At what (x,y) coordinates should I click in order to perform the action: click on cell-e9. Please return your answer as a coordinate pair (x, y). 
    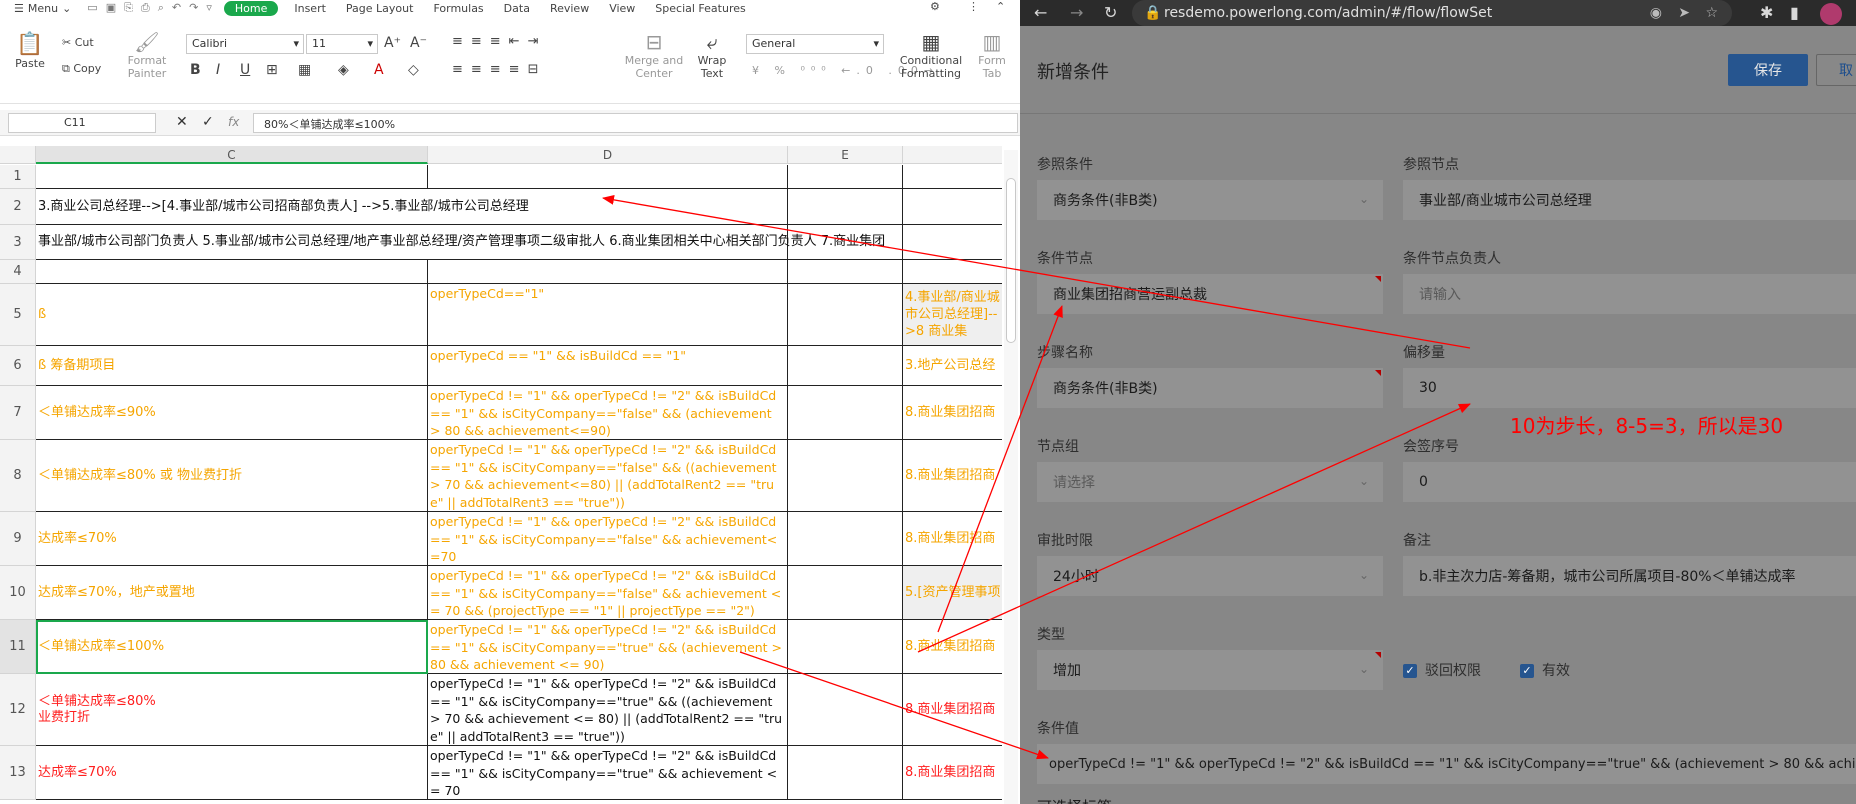
    Looking at the image, I should click on (845, 539).